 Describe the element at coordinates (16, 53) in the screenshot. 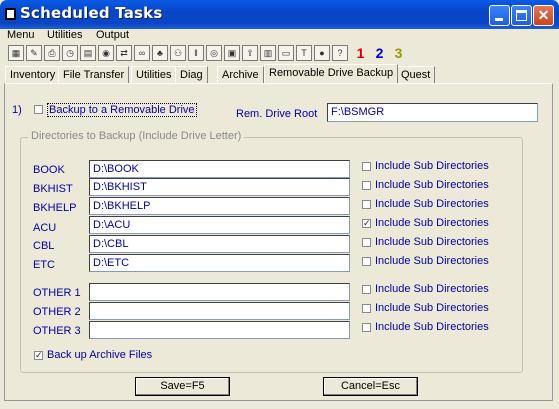

I see `calculator-icon: ▦` at that location.